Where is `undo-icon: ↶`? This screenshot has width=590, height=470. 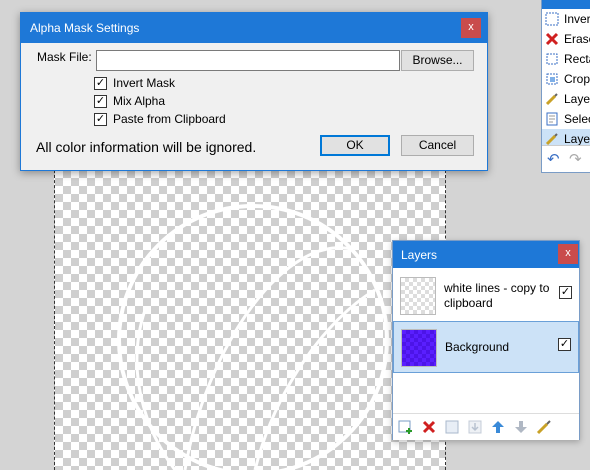 undo-icon: ↶ is located at coordinates (553, 159).